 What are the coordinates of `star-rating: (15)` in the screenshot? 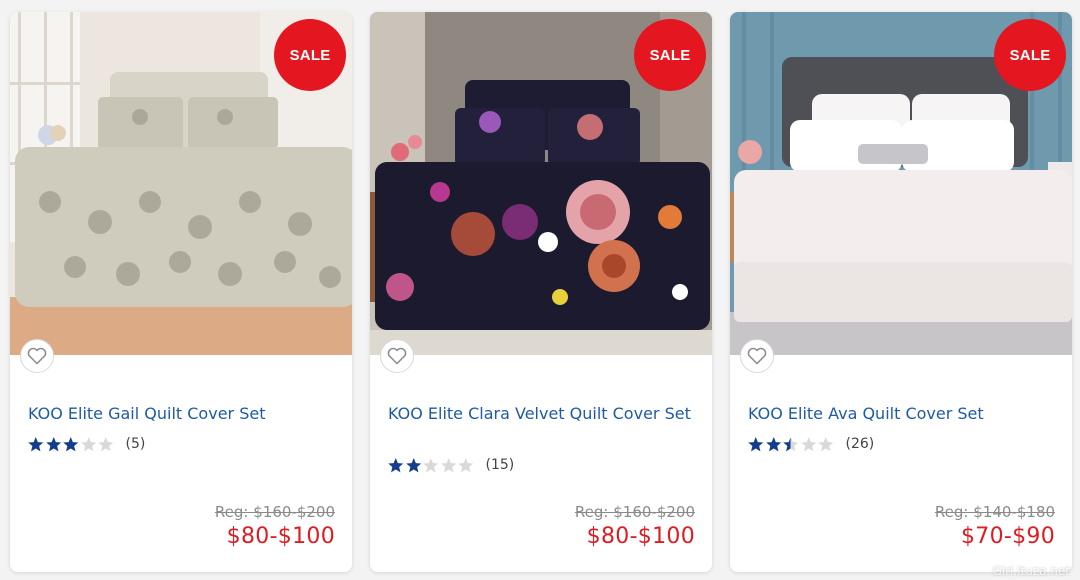 It's located at (450, 465).